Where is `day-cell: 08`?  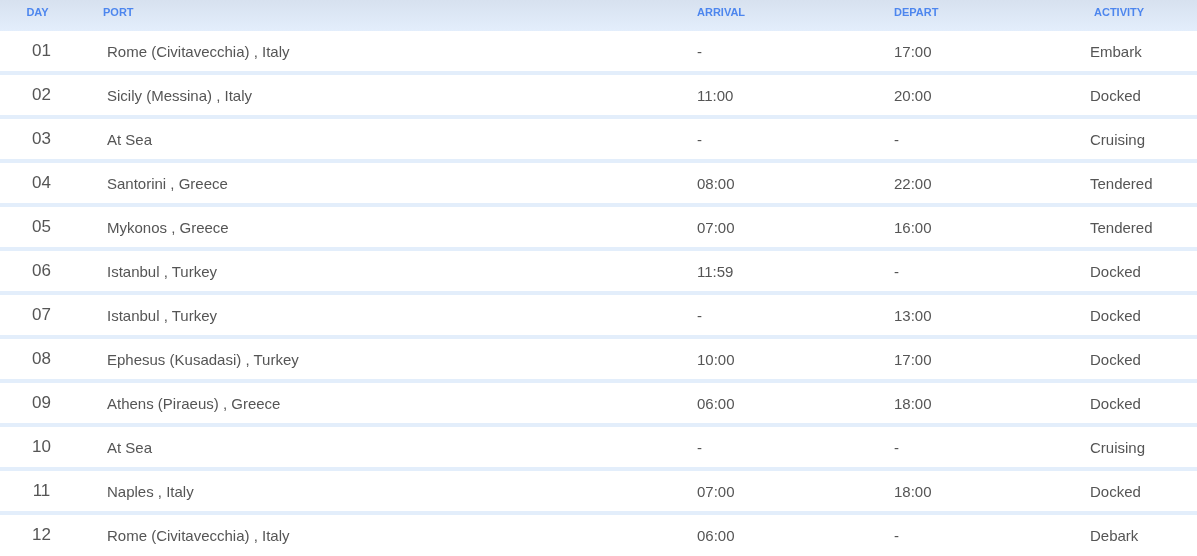 day-cell: 08 is located at coordinates (41, 359).